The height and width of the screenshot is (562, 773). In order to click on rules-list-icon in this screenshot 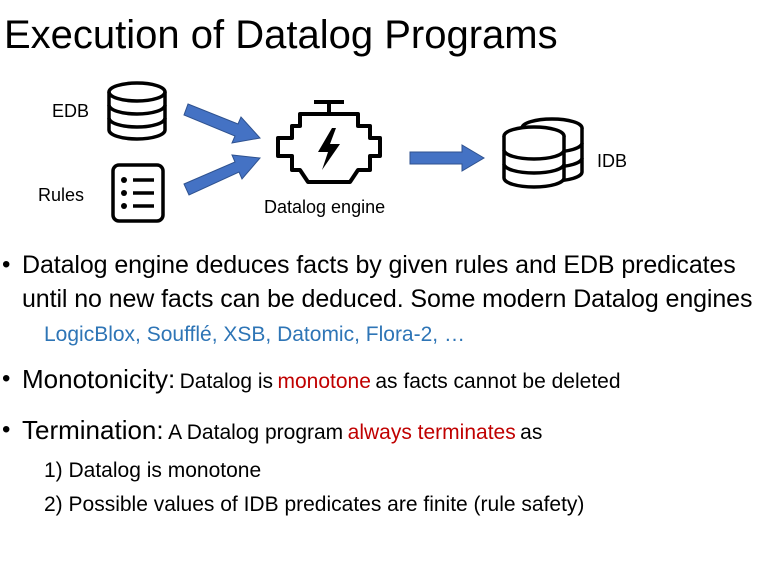, I will do `click(138, 193)`.